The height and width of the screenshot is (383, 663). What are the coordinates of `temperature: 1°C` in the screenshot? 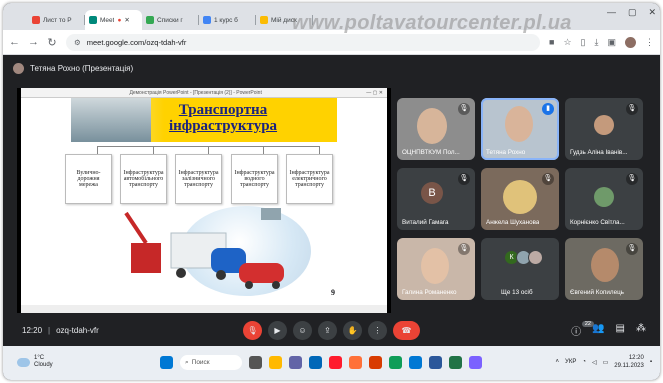 It's located at (39, 358).